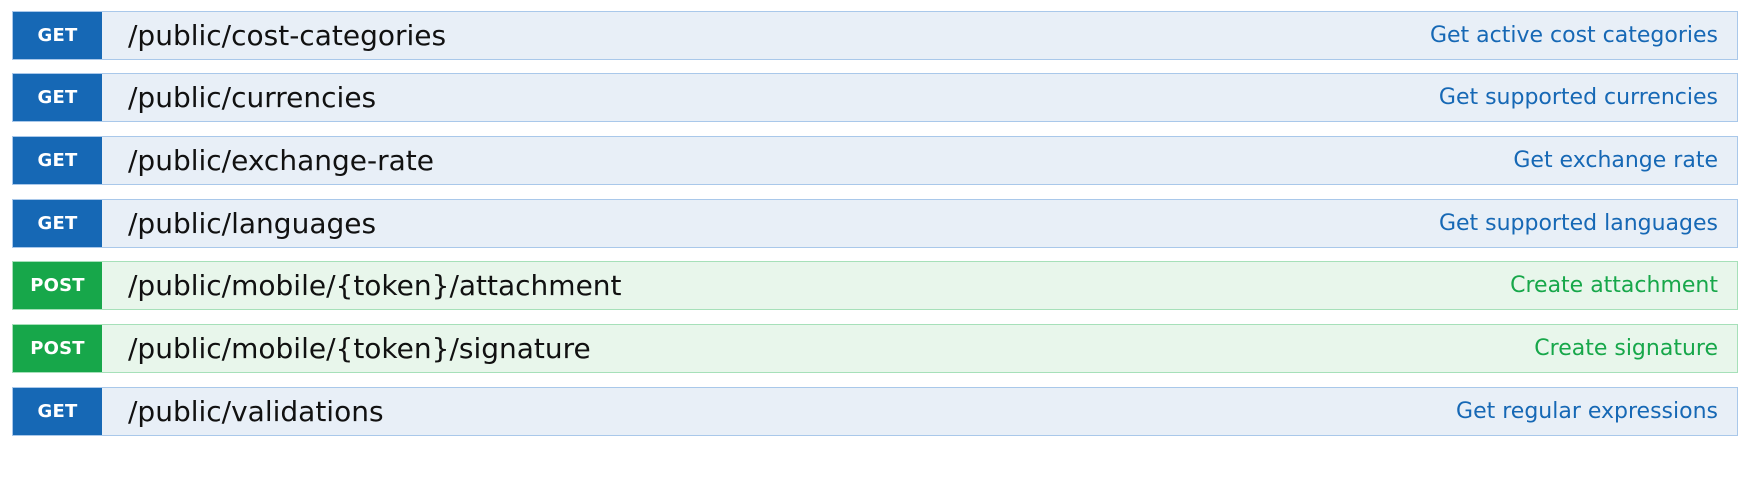  Describe the element at coordinates (287, 35) in the screenshot. I see `operation-path: /public/cost-categories` at that location.